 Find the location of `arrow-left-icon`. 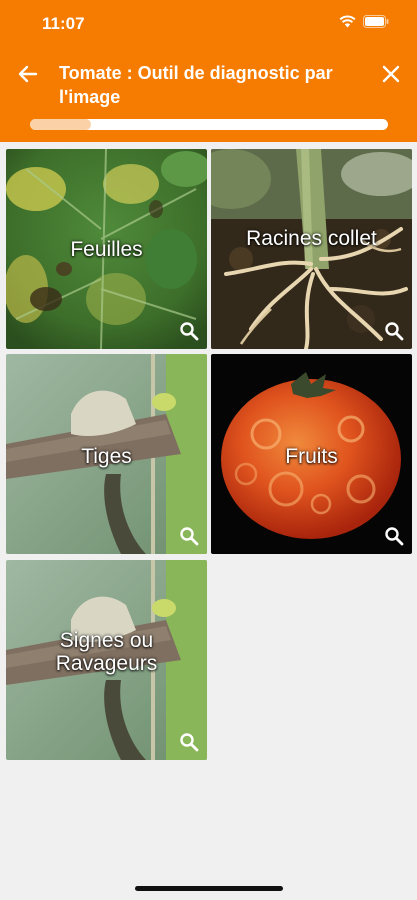

arrow-left-icon is located at coordinates (28, 74).